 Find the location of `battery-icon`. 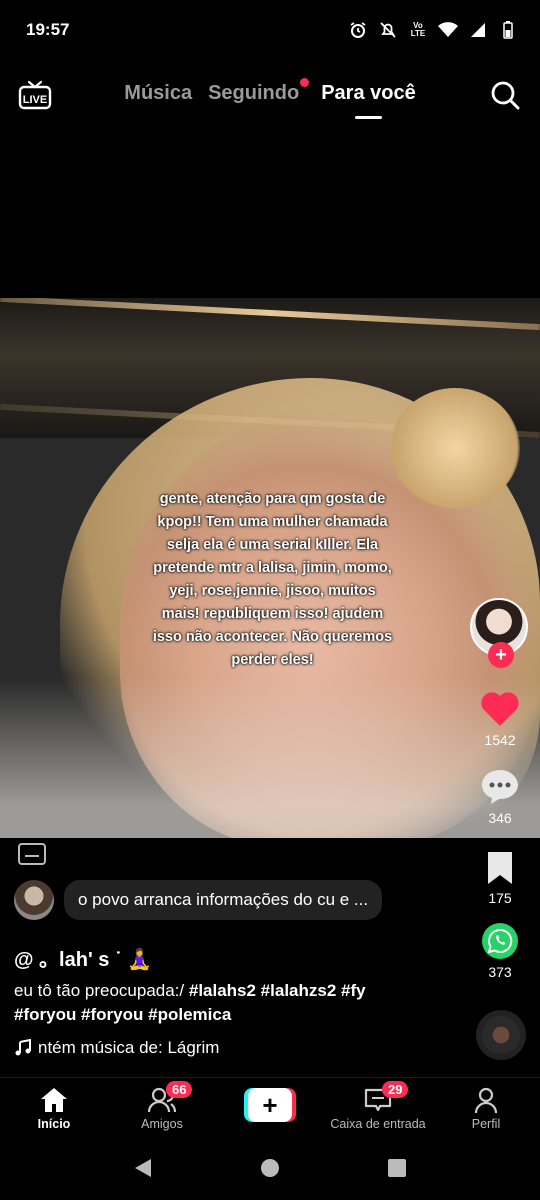

battery-icon is located at coordinates (508, 30).